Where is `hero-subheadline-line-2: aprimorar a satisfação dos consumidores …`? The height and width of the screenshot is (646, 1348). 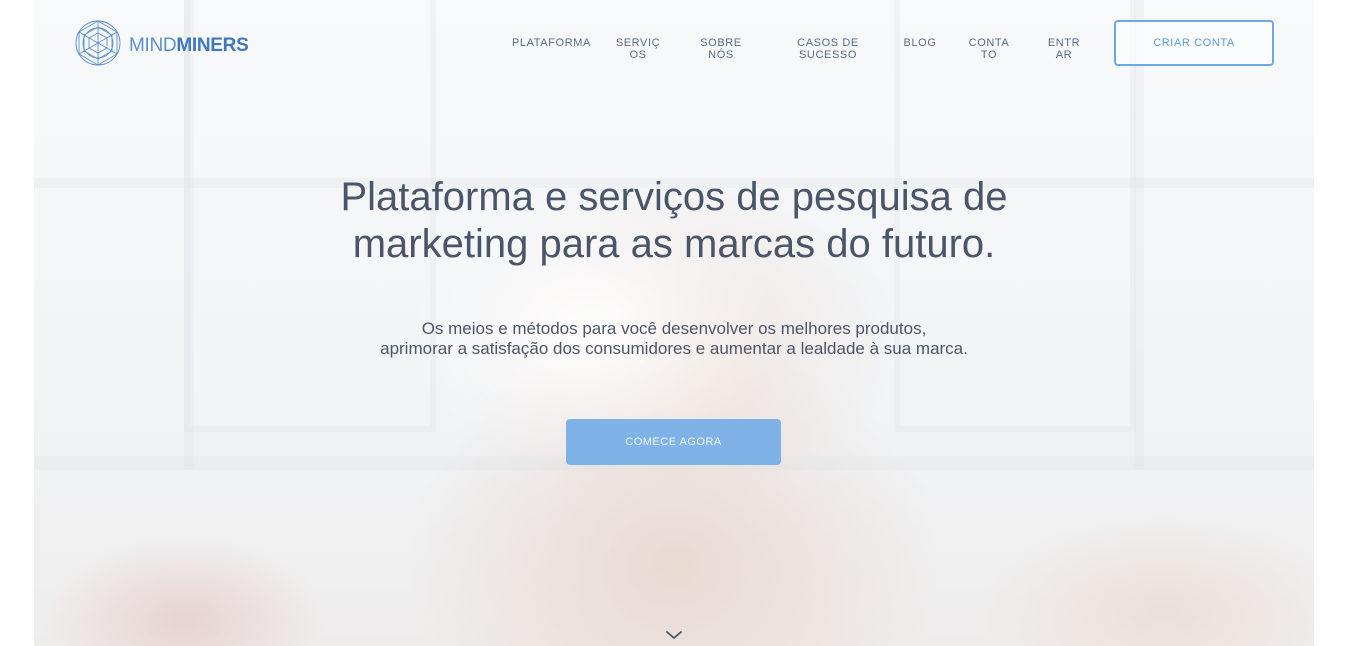 hero-subheadline-line-2: aprimorar a satisfação dos consumidores … is located at coordinates (674, 348).